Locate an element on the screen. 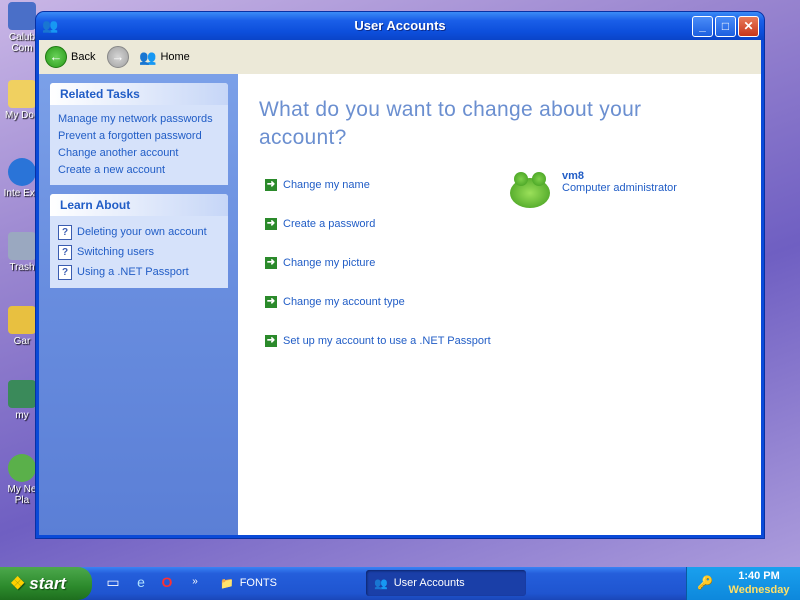 The width and height of the screenshot is (800, 600). forward-button: → is located at coordinates (120, 57).